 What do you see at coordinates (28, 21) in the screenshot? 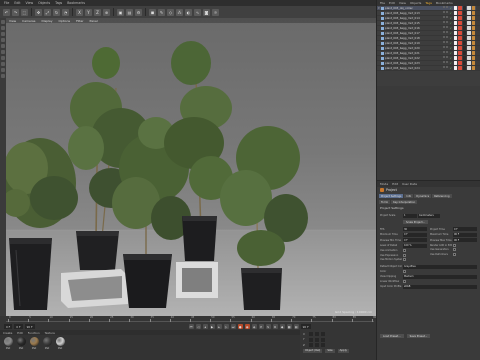
I see `viewport-menu-cameras: Cameras` at bounding box center [28, 21].